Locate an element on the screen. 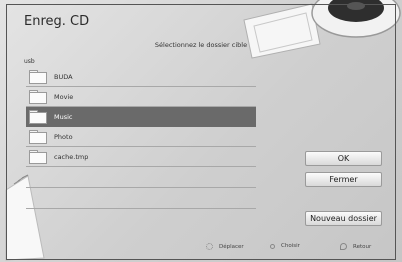  folder-name: cache.tmp is located at coordinates (71, 156).